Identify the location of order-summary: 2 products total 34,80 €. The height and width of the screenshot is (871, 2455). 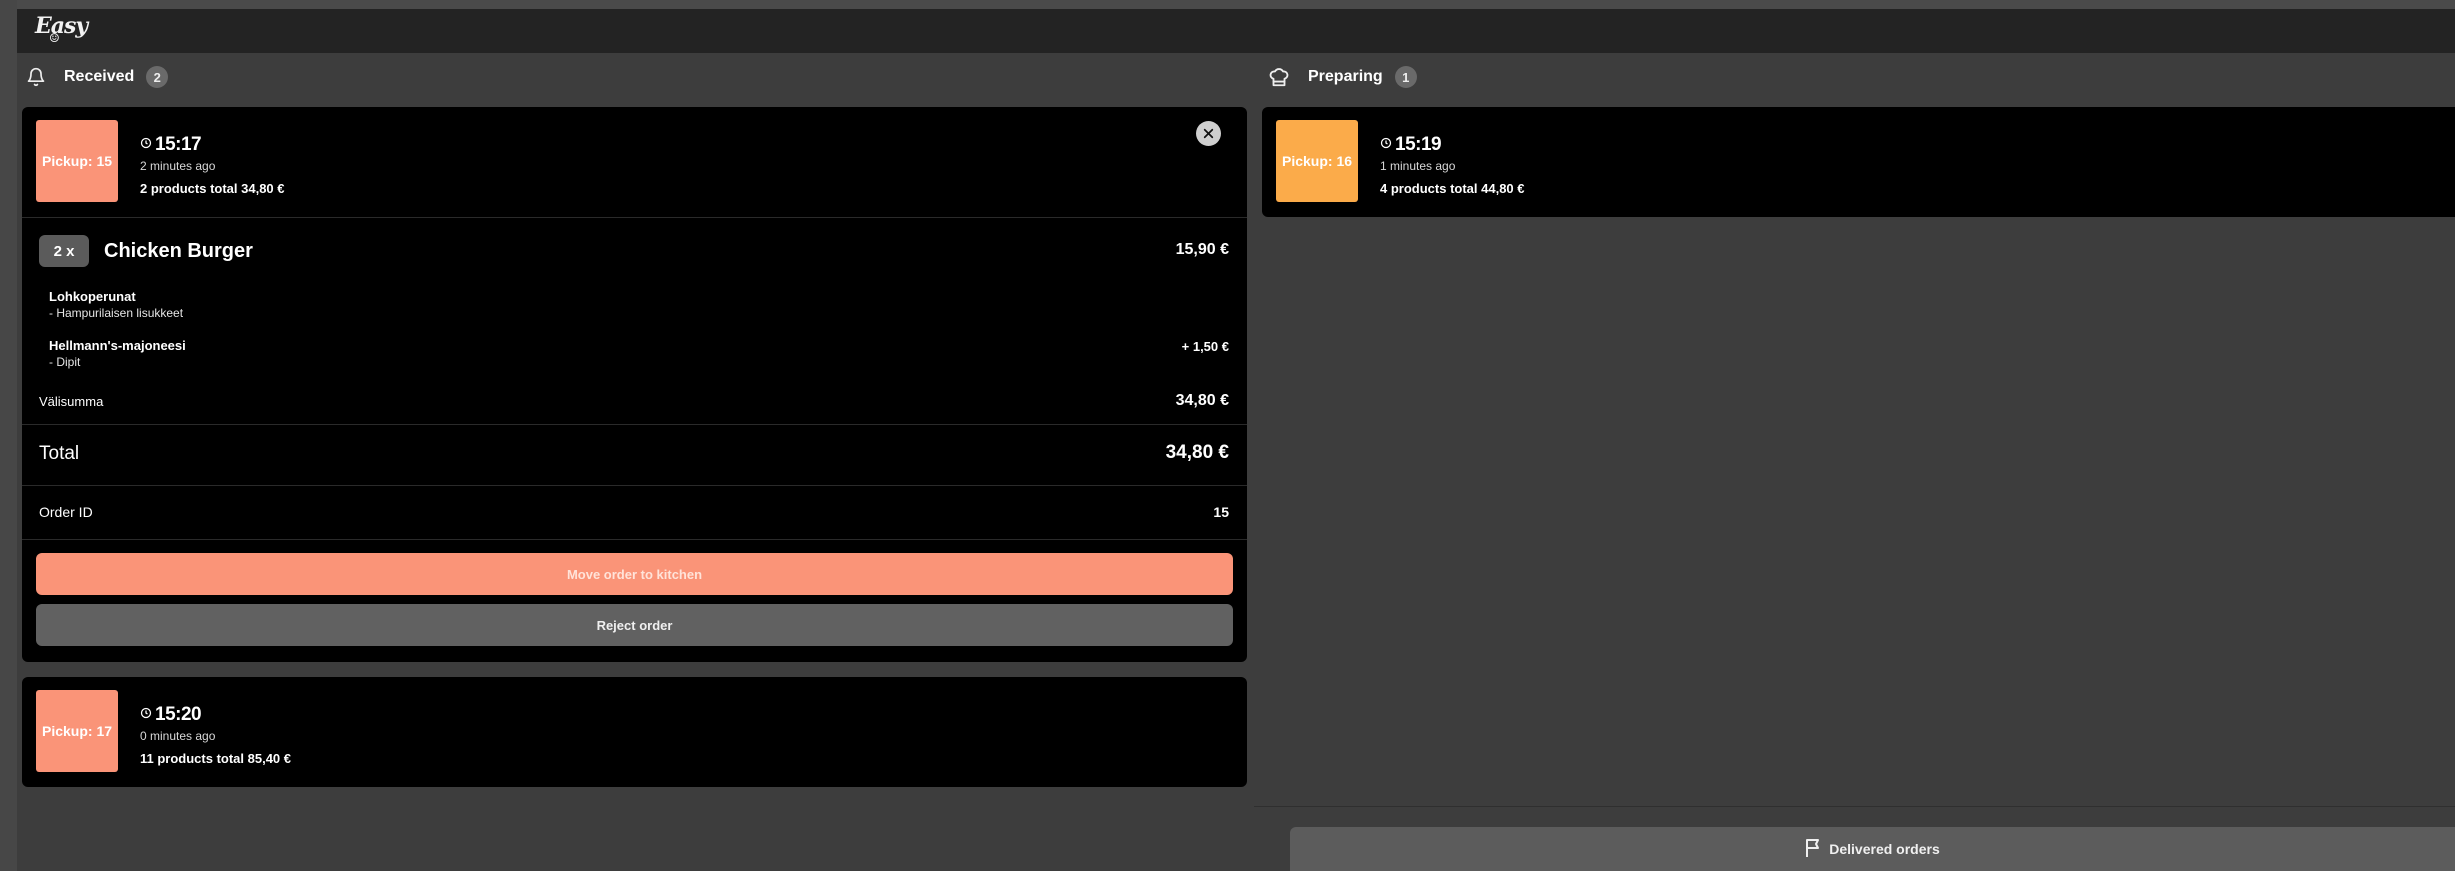
(212, 188).